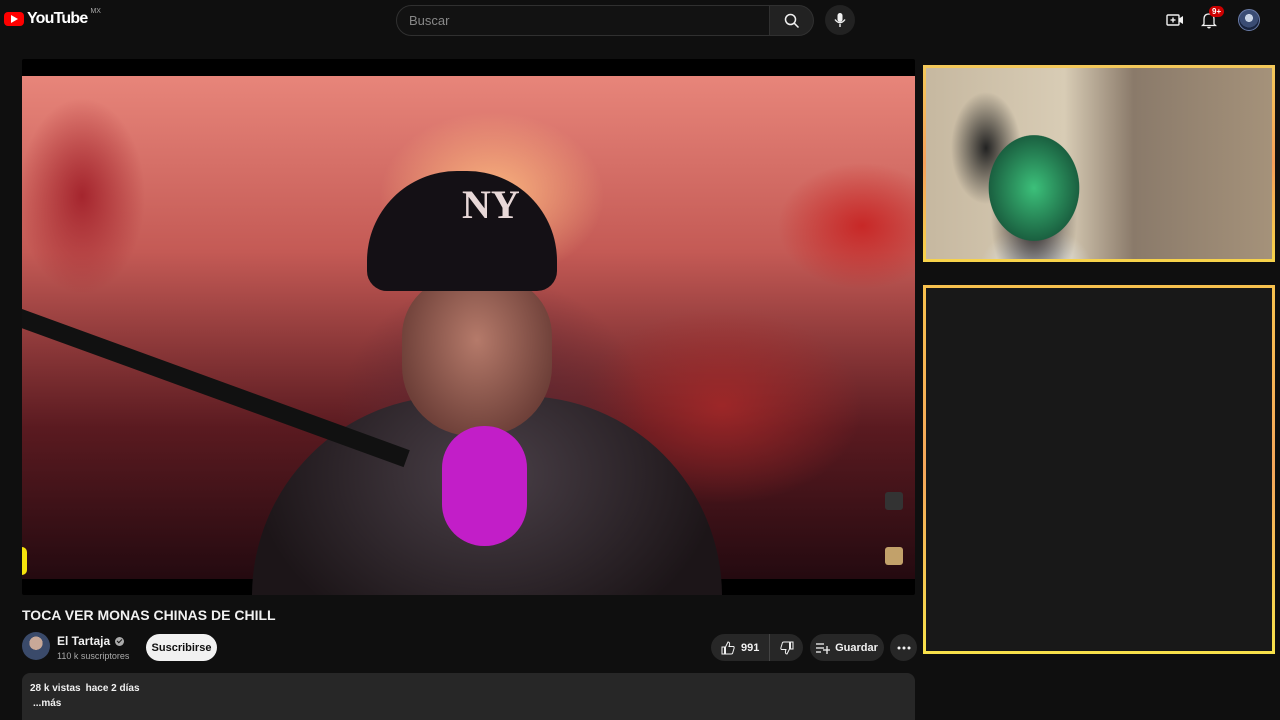 This screenshot has height=720, width=1280. I want to click on thumbs-down-icon, so click(787, 648).